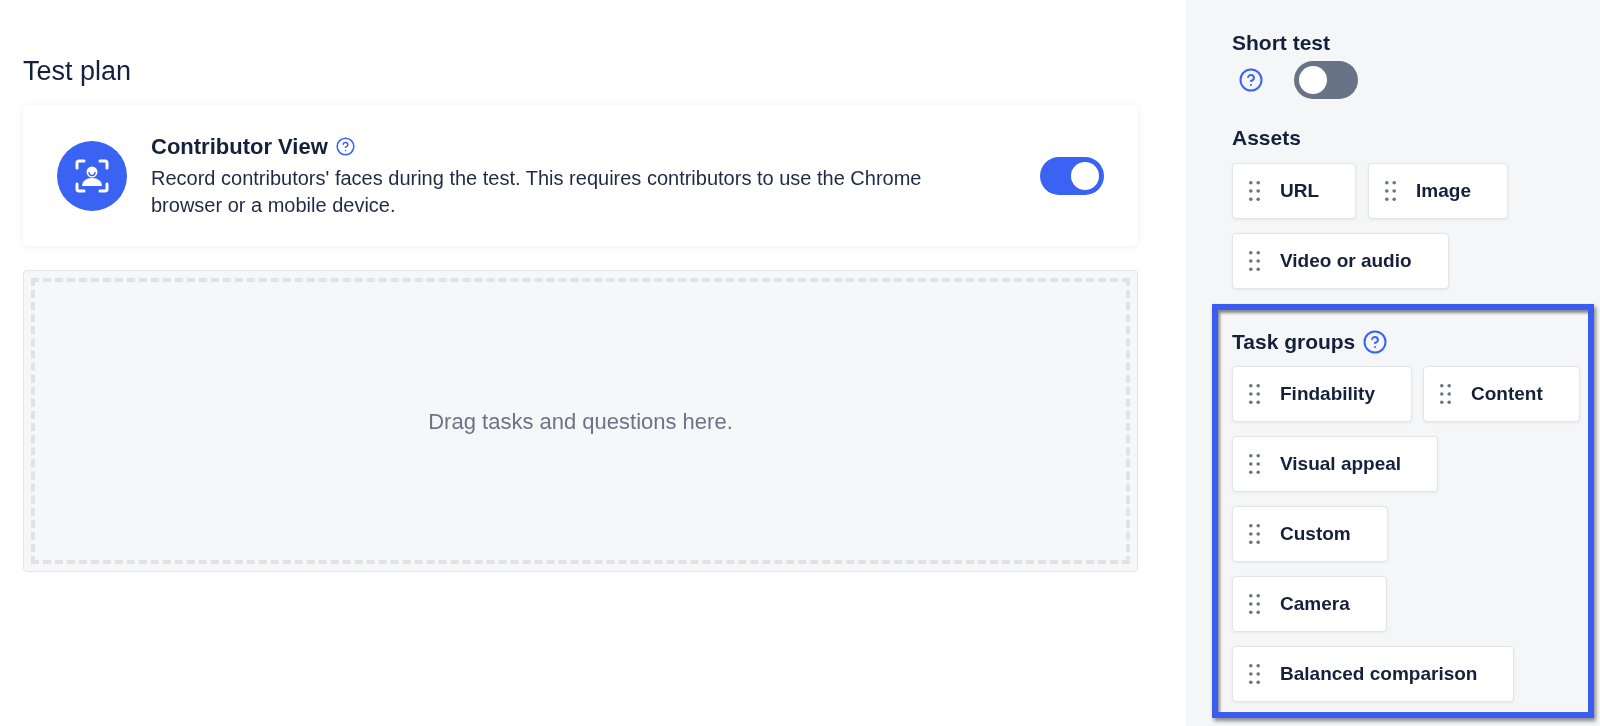  I want to click on card-title: Contributor View, so click(239, 146).